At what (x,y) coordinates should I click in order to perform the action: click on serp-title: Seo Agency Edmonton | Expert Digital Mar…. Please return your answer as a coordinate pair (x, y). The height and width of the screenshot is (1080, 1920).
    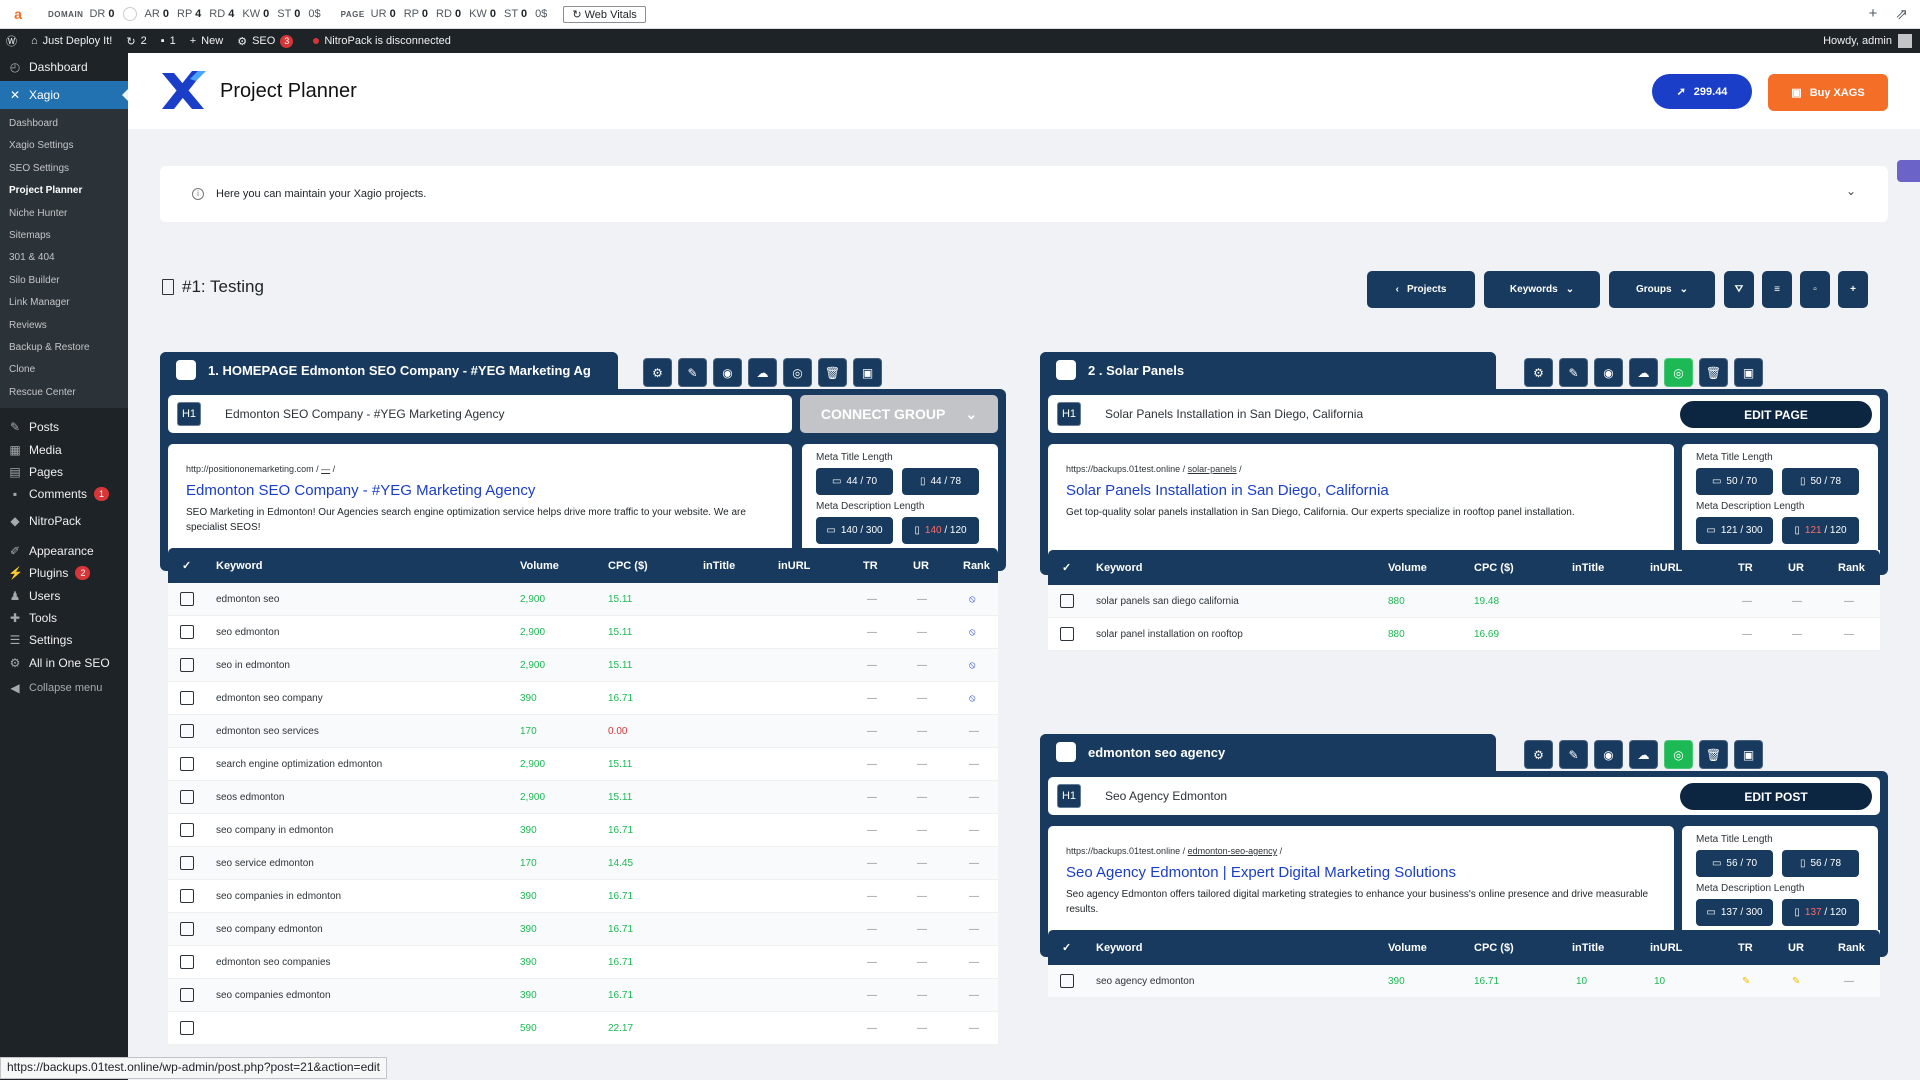
    Looking at the image, I should click on (1361, 872).